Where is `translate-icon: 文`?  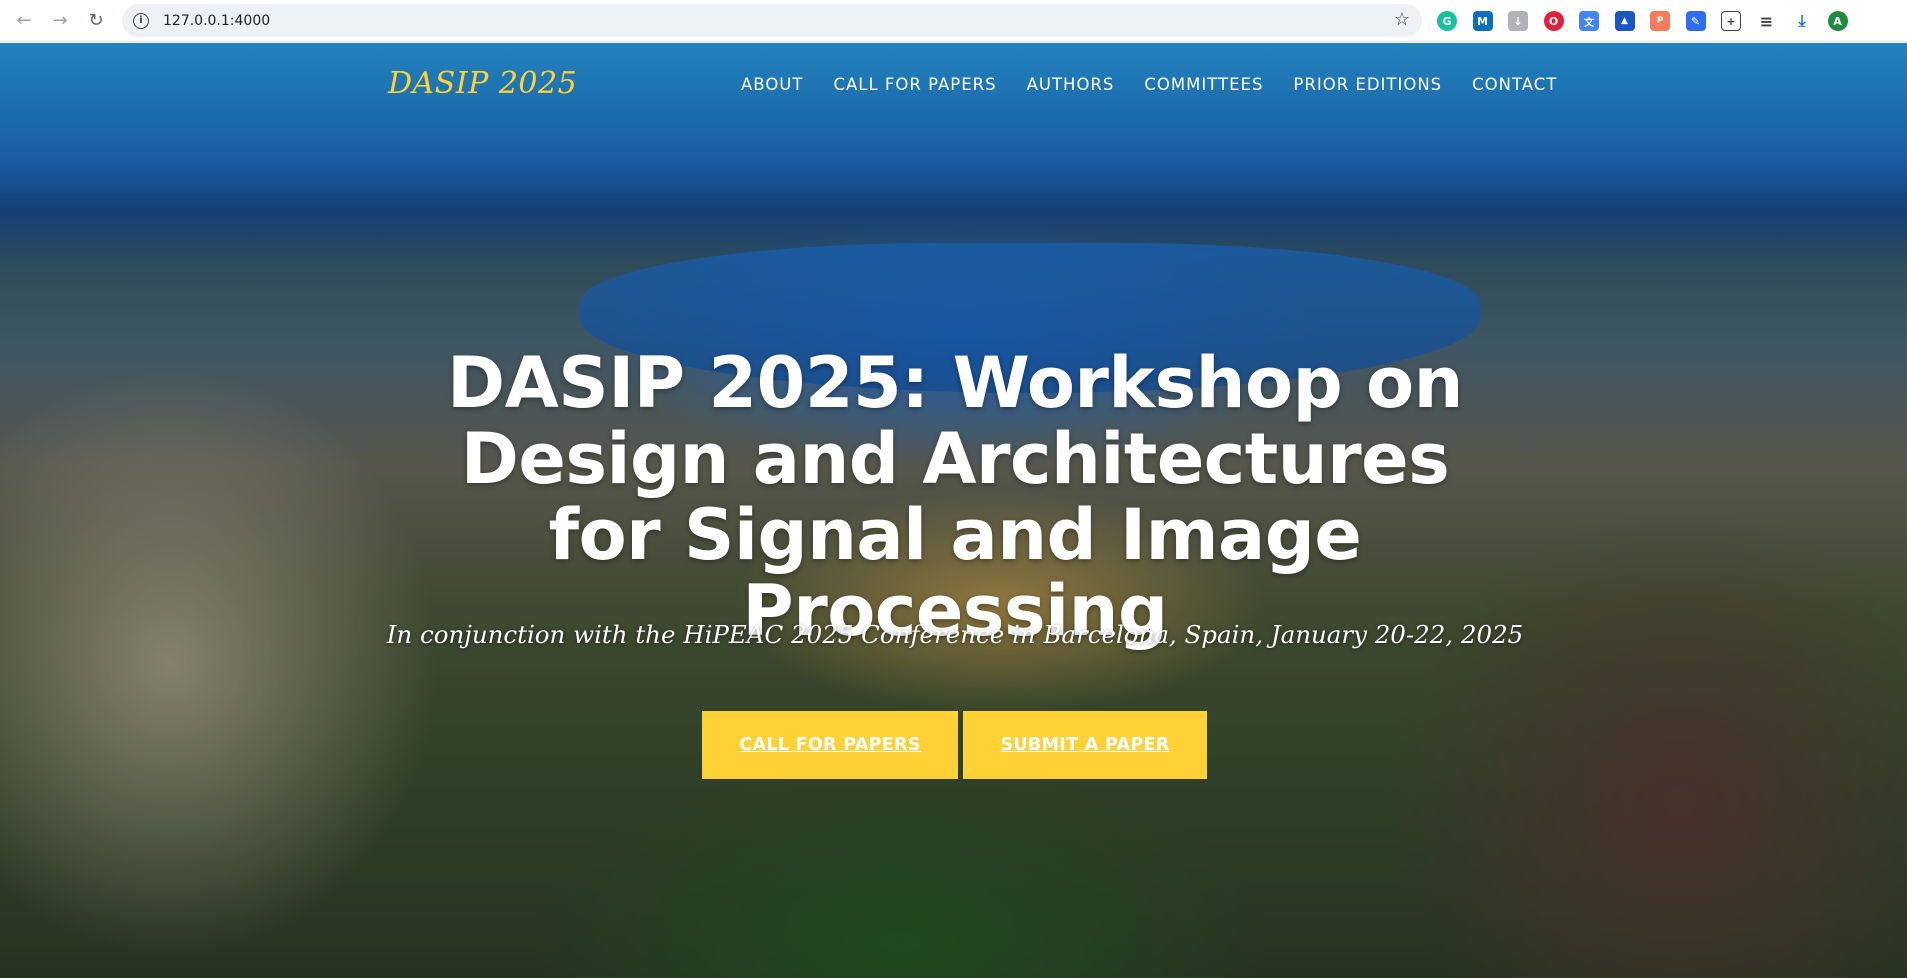 translate-icon: 文 is located at coordinates (1589, 21).